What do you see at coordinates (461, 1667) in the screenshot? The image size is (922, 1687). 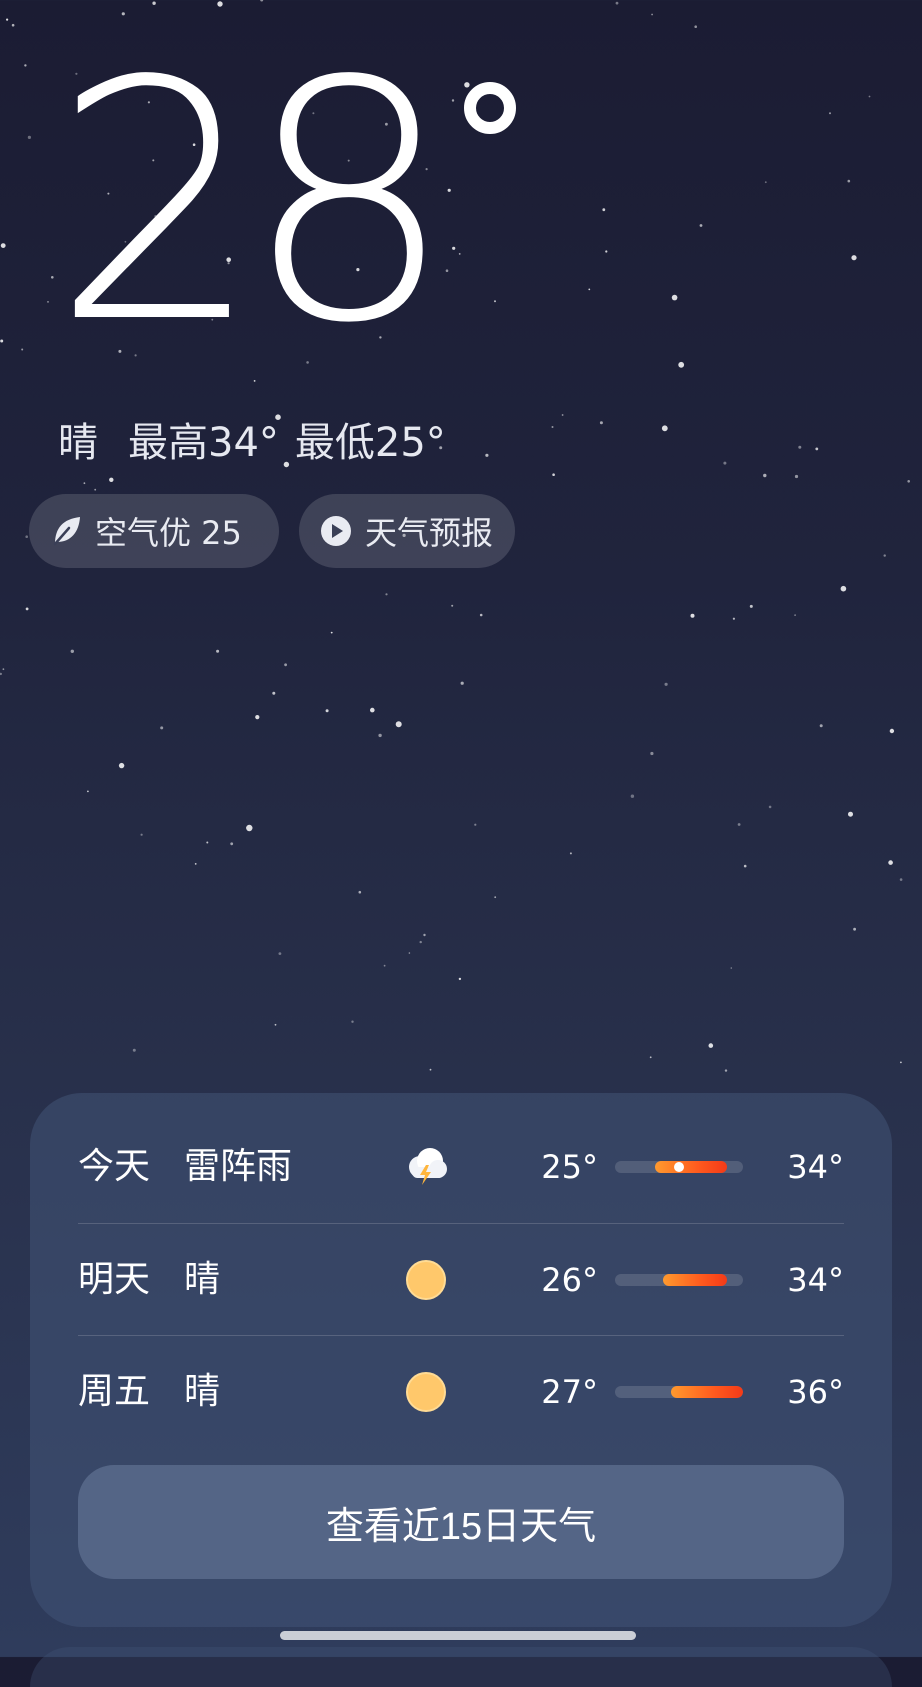 I see `next-card-edge` at bounding box center [461, 1667].